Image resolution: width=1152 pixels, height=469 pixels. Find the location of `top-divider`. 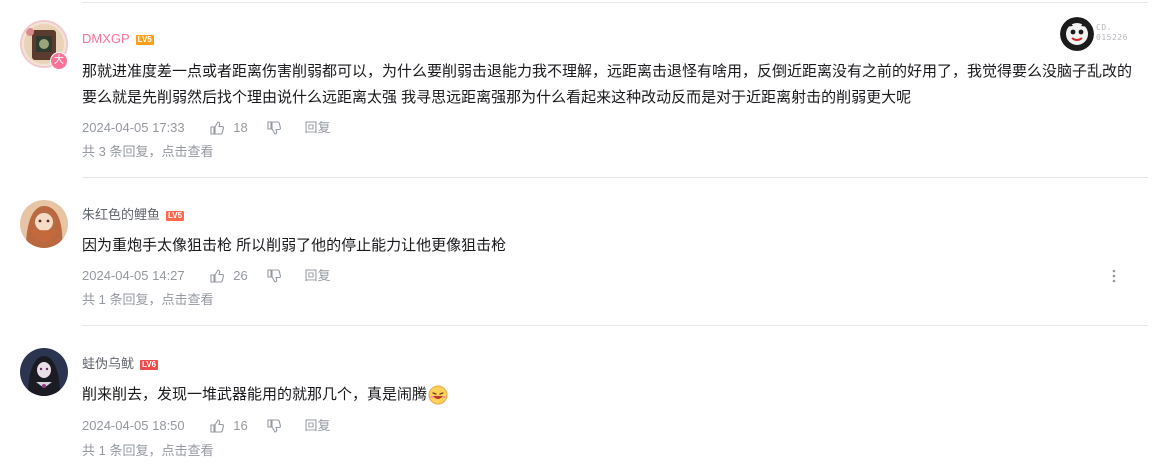

top-divider is located at coordinates (615, 2).